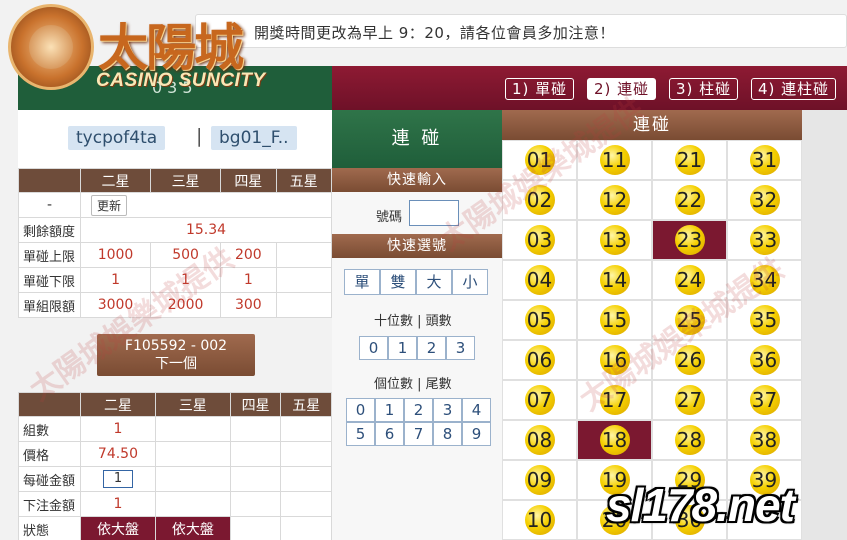 This screenshot has width=847, height=540. I want to click on units-digit-button: 4, so click(476, 410).